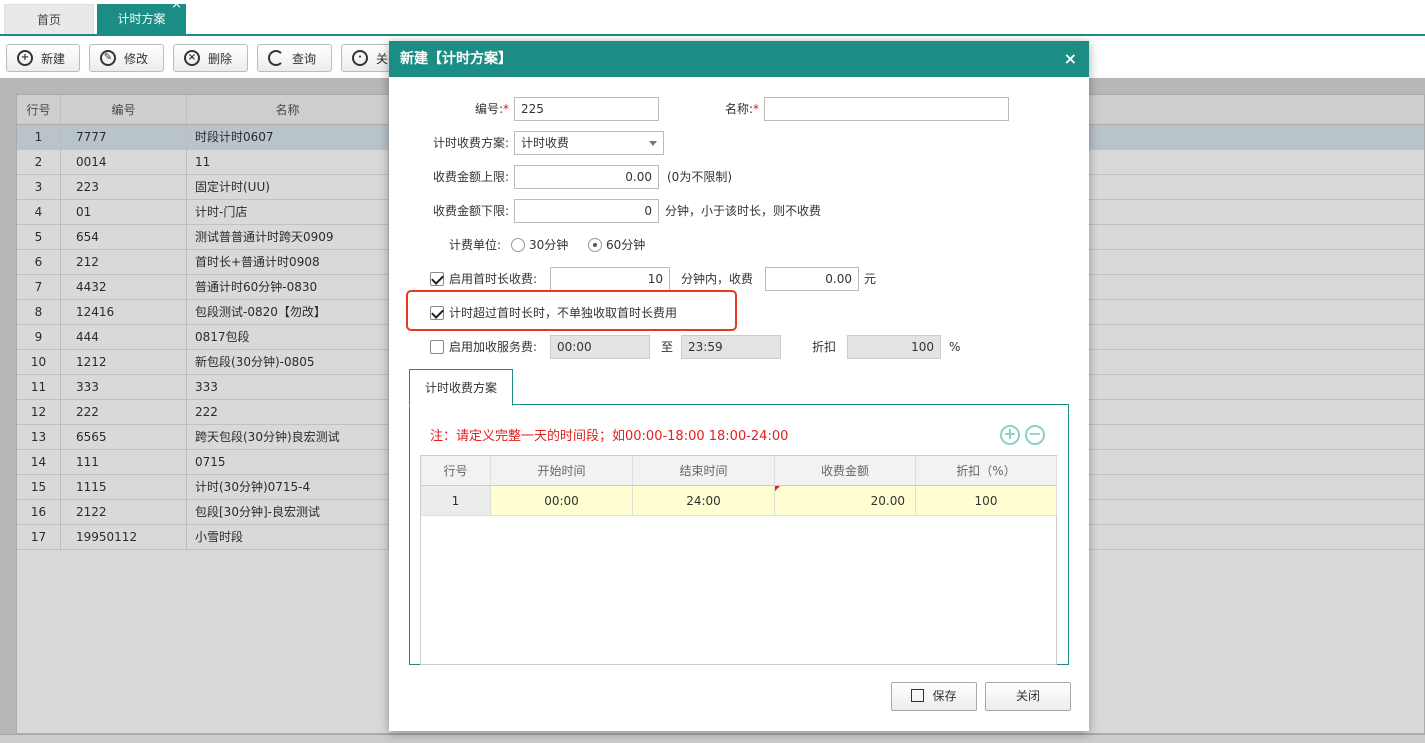 The width and height of the screenshot is (1425, 743). I want to click on first-unit-label: 元, so click(870, 279).